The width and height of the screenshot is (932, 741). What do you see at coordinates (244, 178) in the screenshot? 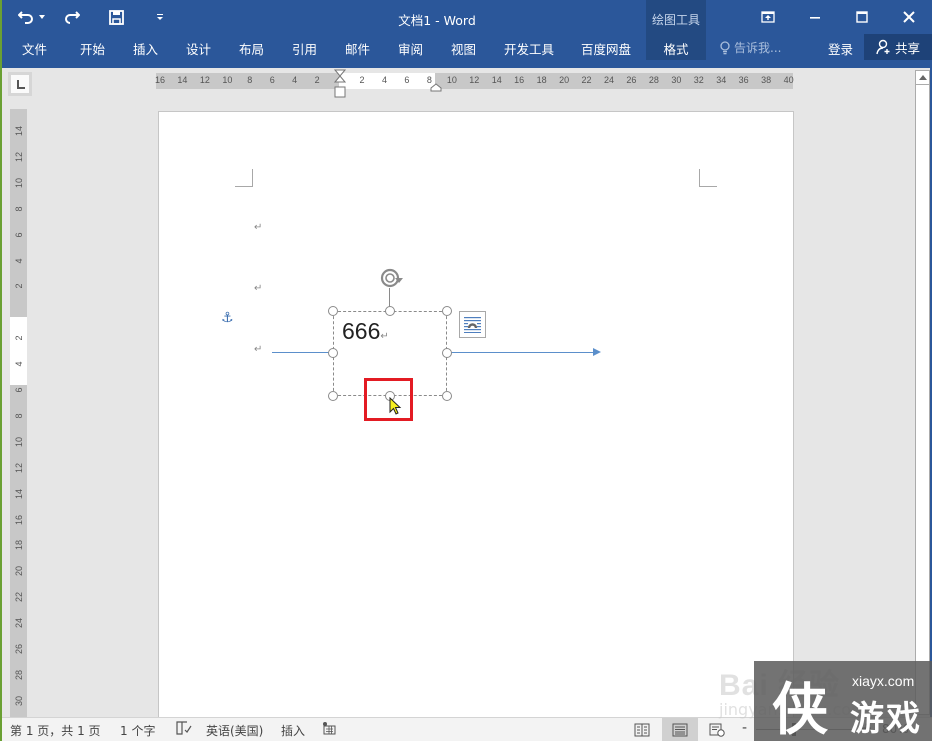
I see `crop-mark-top-left` at bounding box center [244, 178].